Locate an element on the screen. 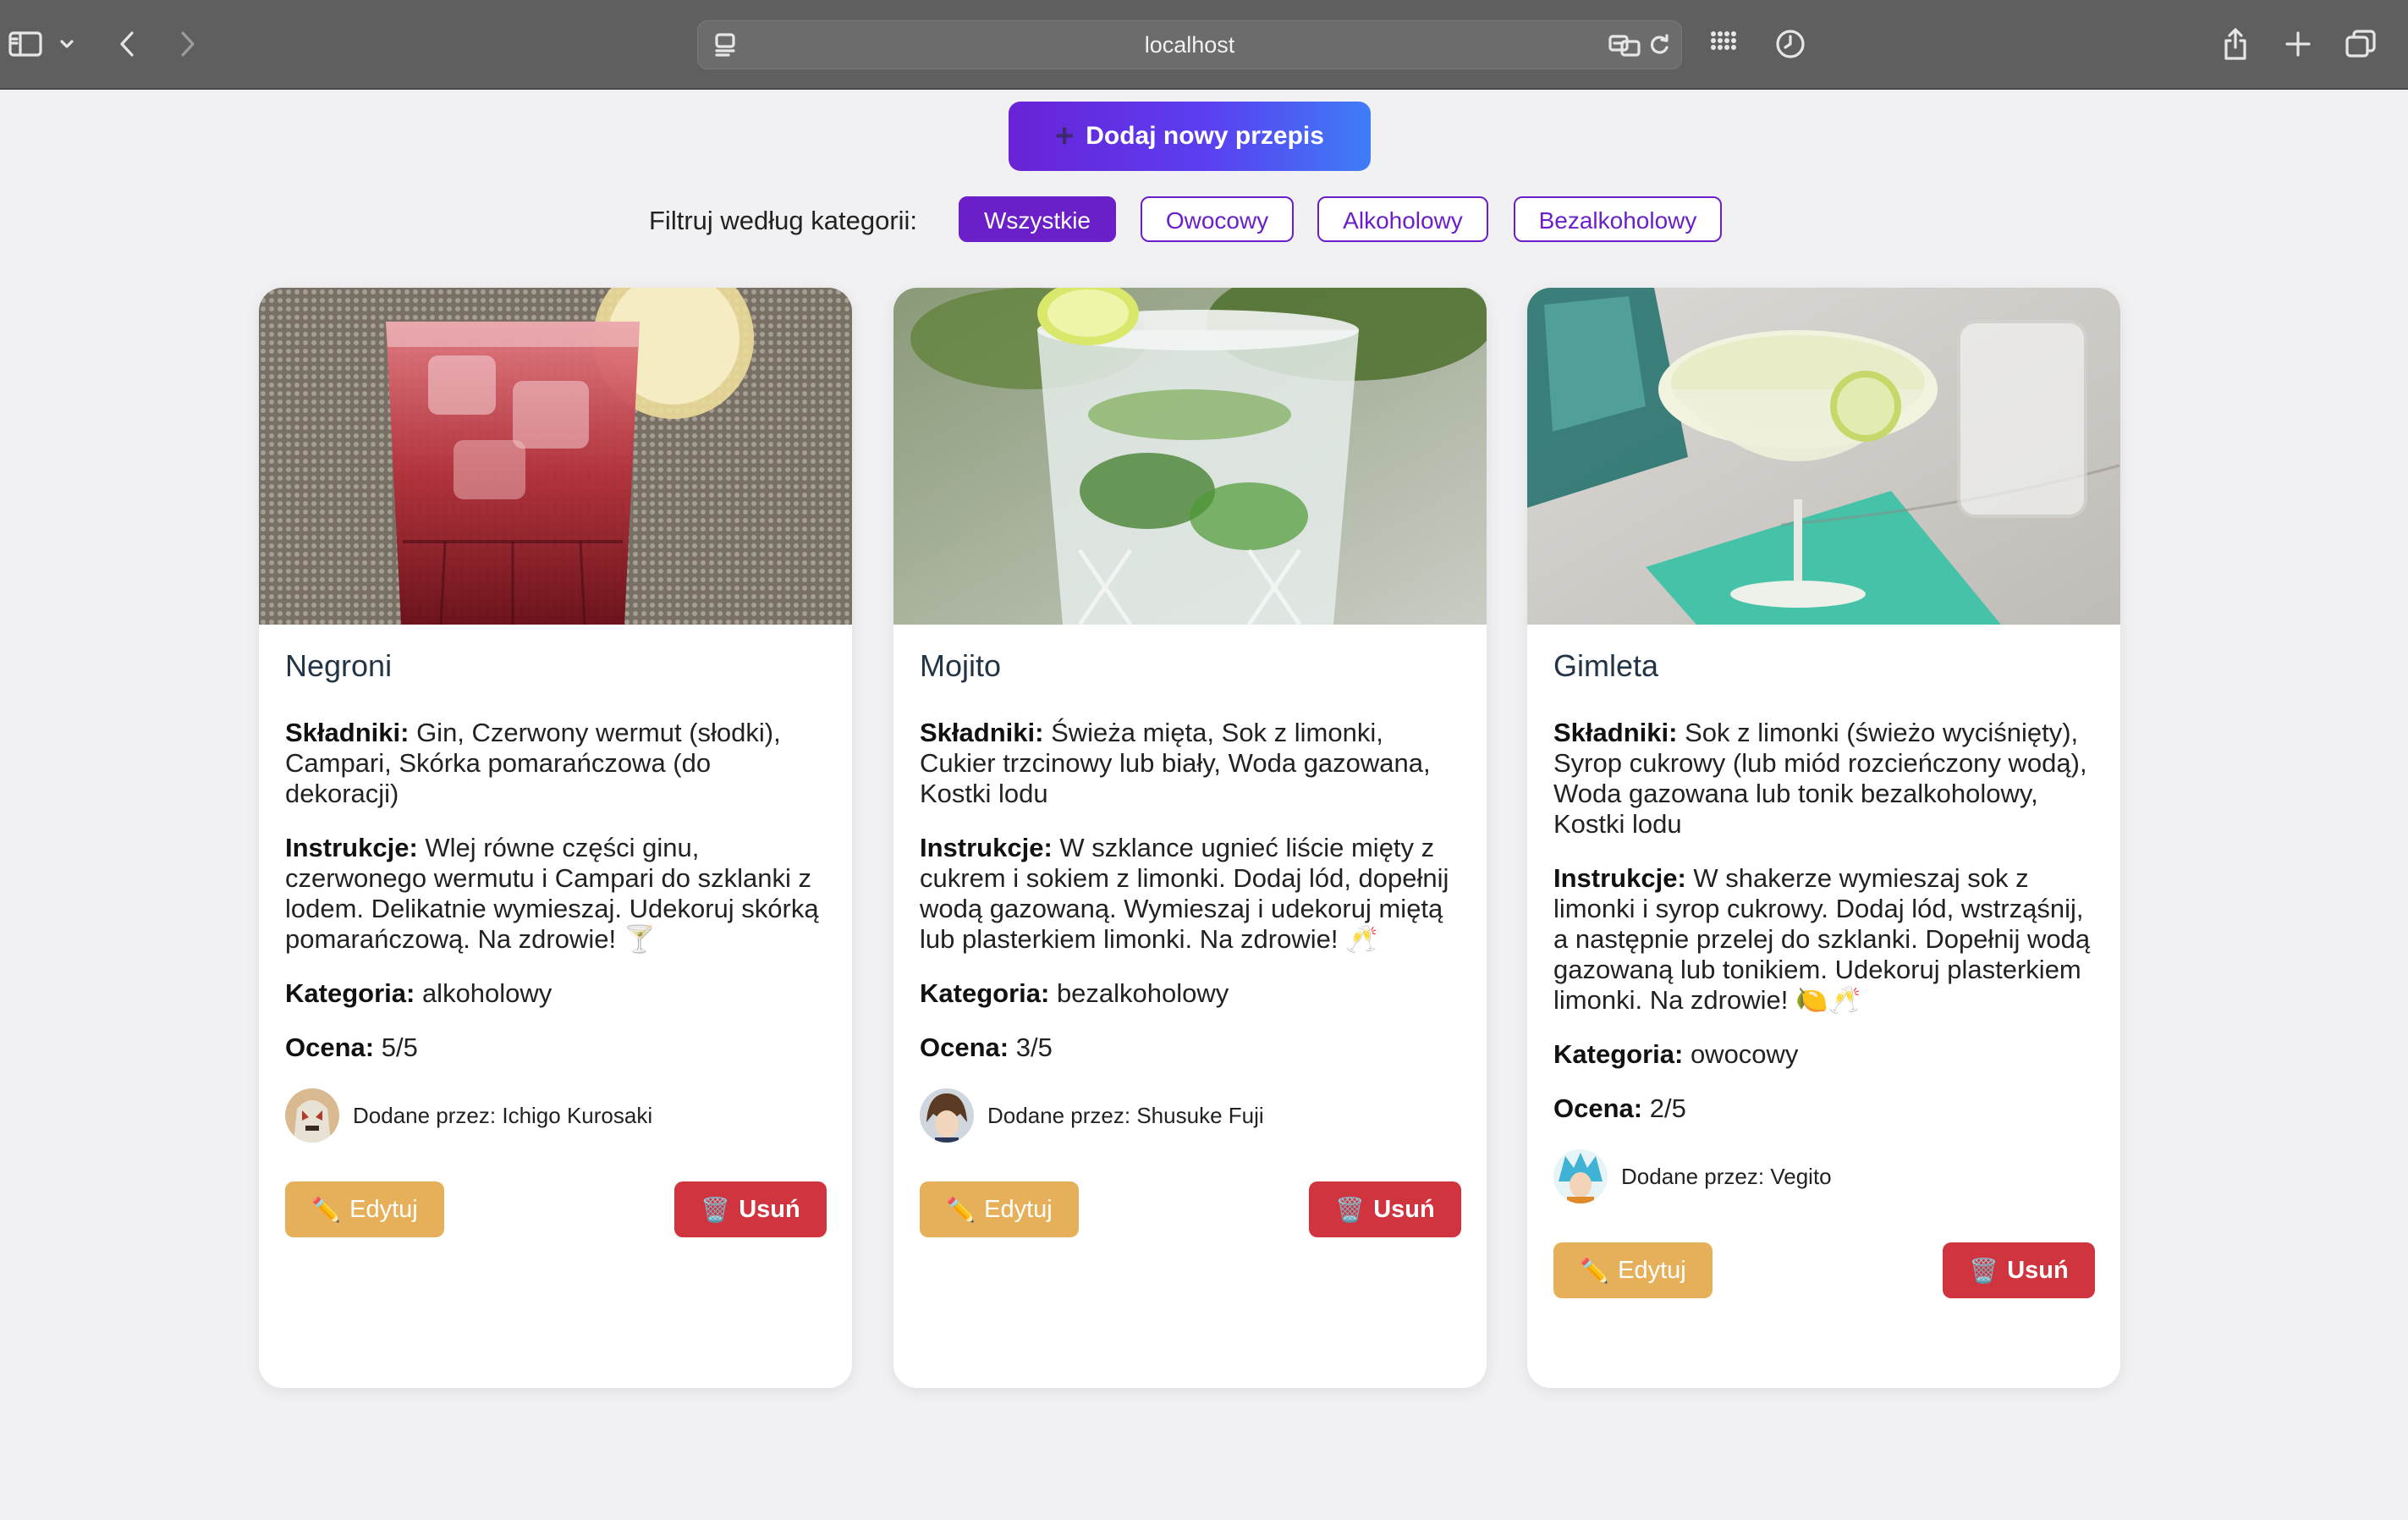 This screenshot has width=2408, height=1520. url-text: localhost is located at coordinates (1189, 45).